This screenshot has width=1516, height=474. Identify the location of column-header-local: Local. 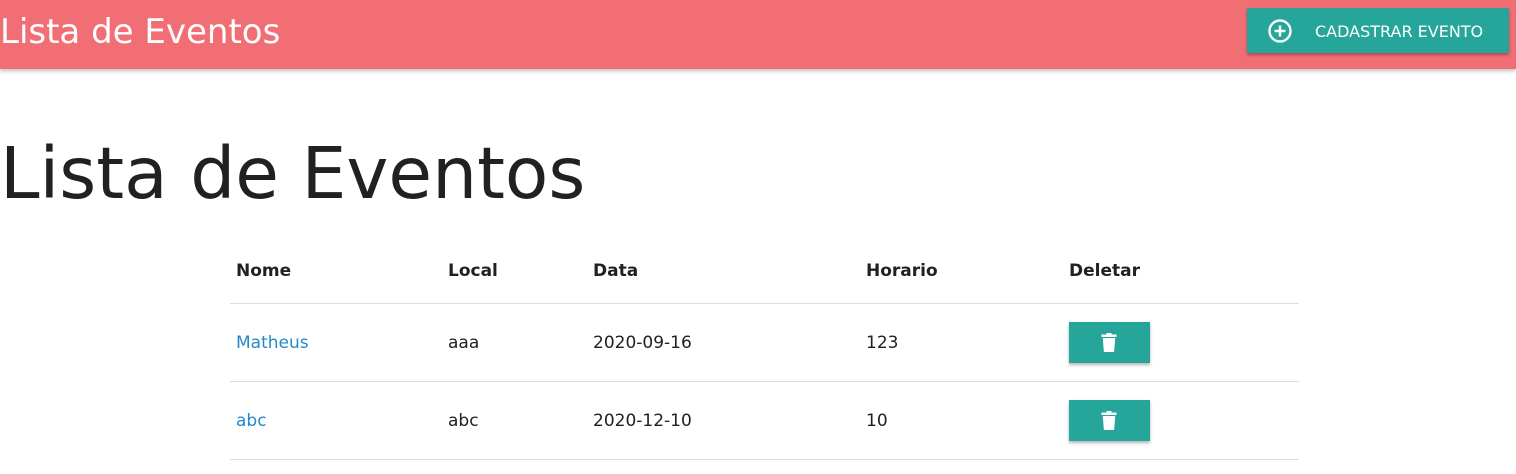
(473, 271).